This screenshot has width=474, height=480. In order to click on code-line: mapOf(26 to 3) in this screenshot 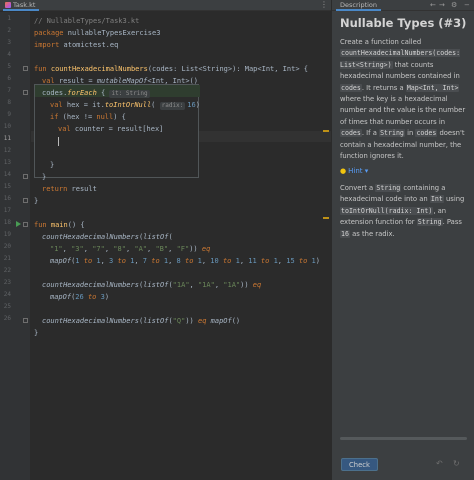, I will do `click(80, 297)`.